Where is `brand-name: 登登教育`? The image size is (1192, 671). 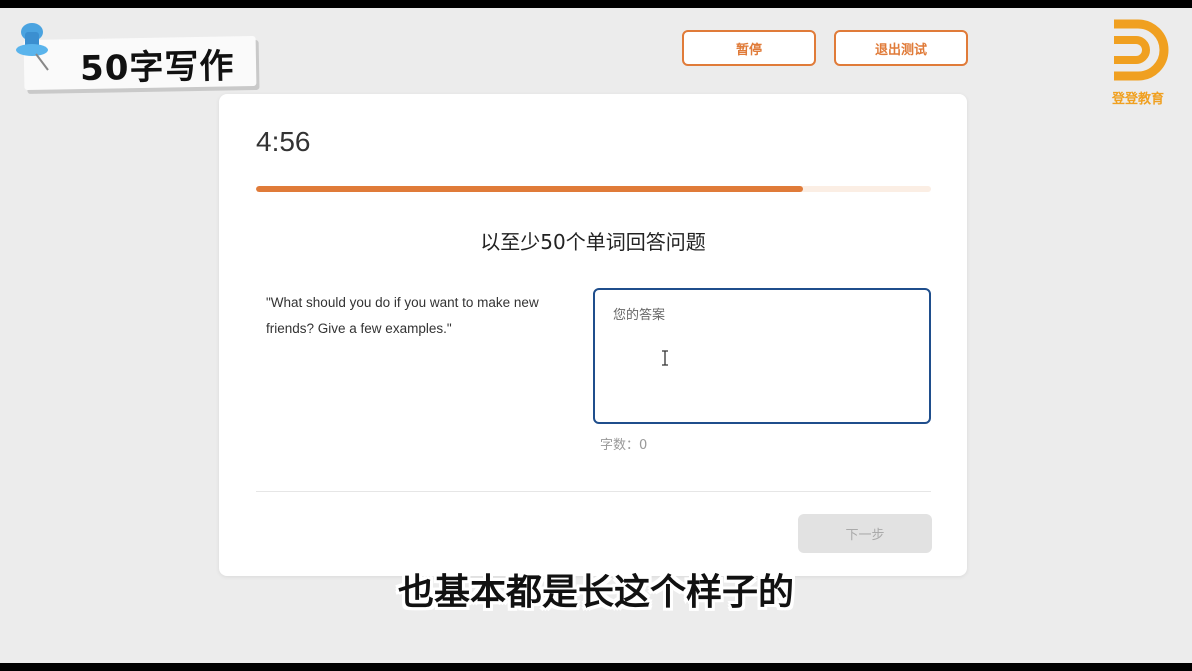 brand-name: 登登教育 is located at coordinates (1137, 99).